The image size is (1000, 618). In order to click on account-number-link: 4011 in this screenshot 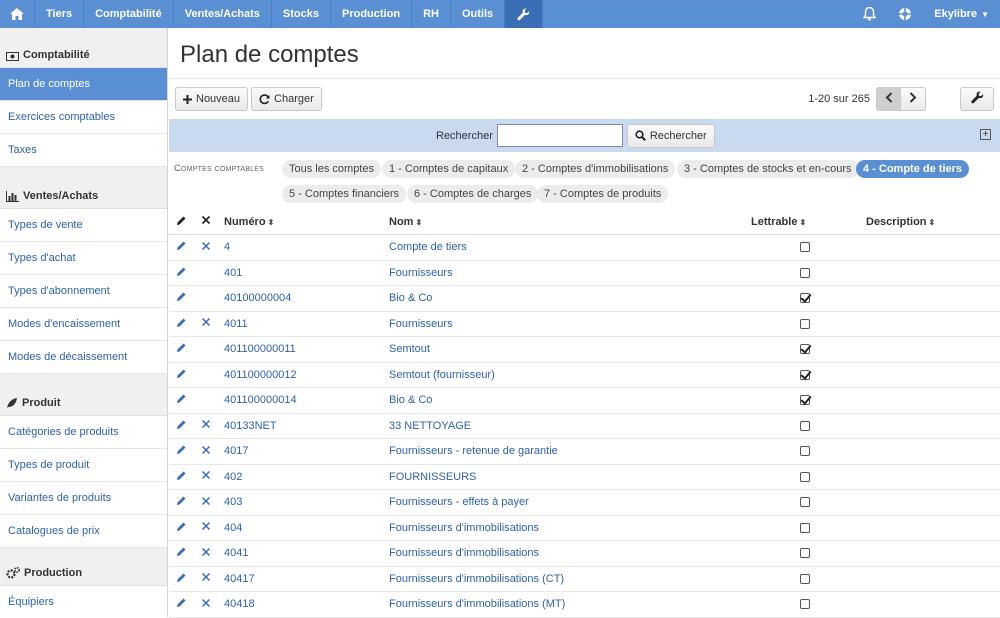, I will do `click(236, 324)`.